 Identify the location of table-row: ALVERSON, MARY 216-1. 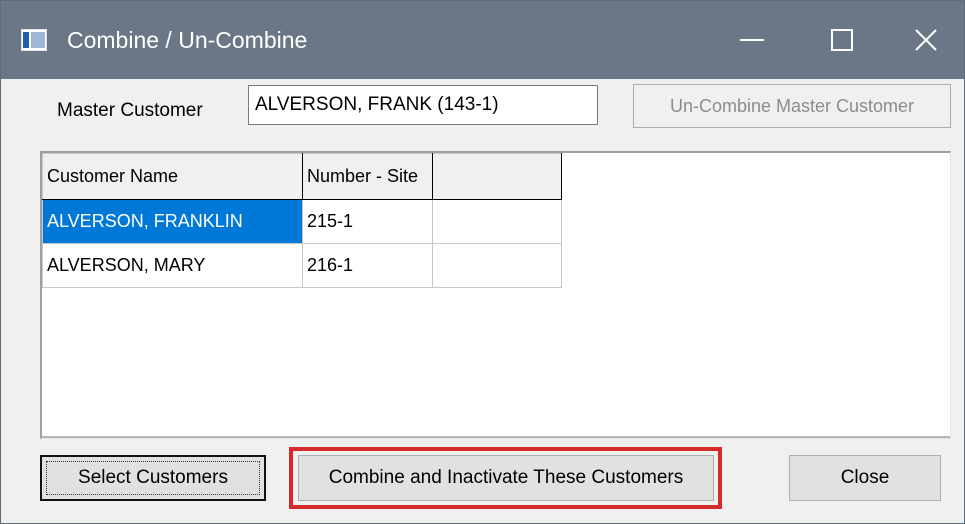
(302, 265).